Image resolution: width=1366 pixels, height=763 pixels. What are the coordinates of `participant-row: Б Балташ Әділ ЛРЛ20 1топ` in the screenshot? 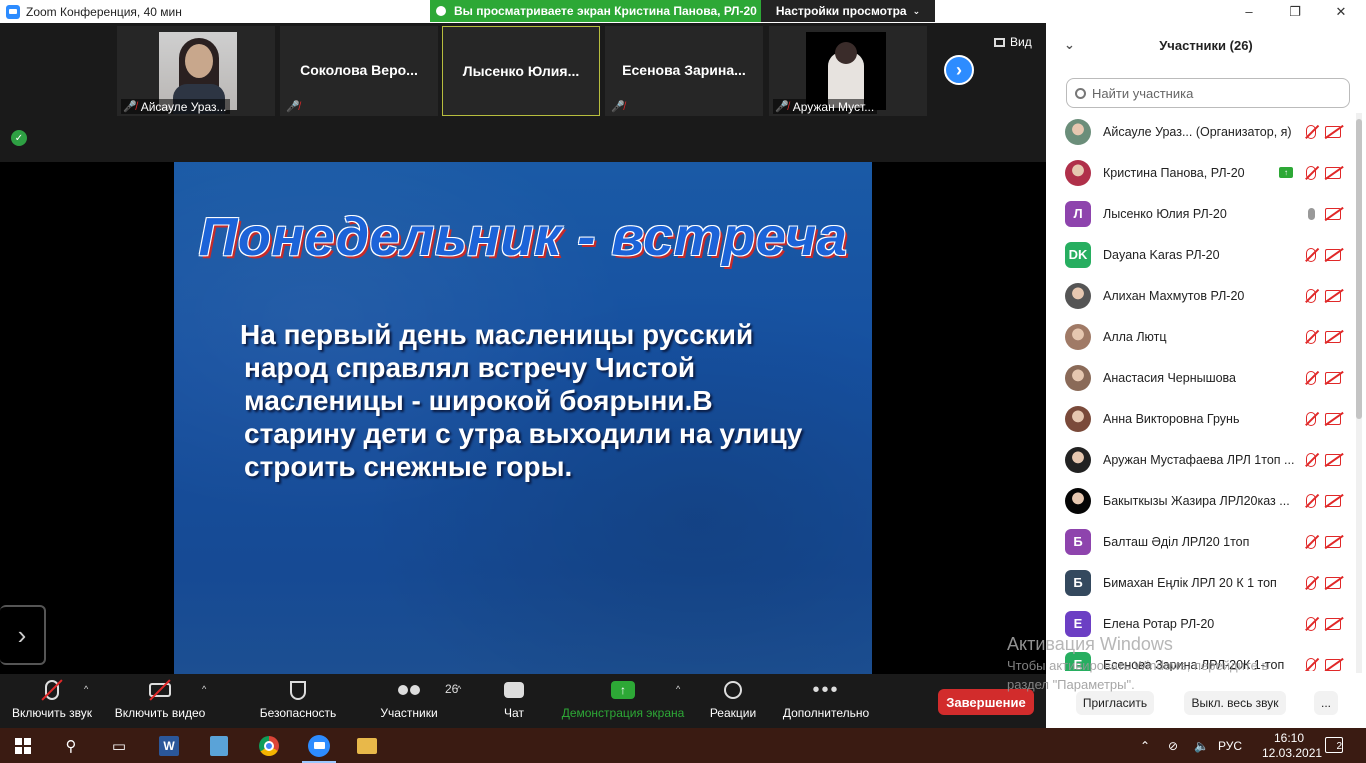 It's located at (1201, 541).